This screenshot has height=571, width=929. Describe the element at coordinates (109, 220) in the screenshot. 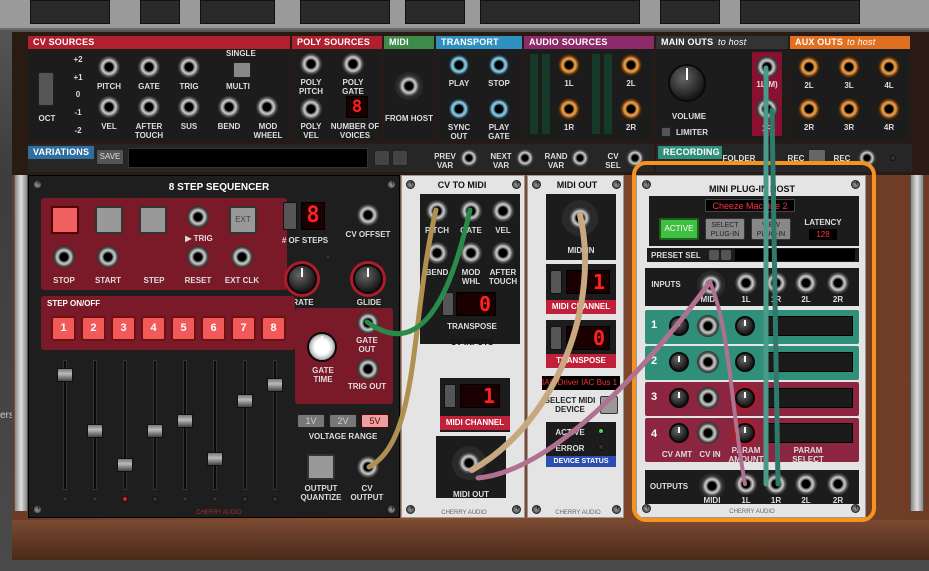

I see `start-button` at that location.